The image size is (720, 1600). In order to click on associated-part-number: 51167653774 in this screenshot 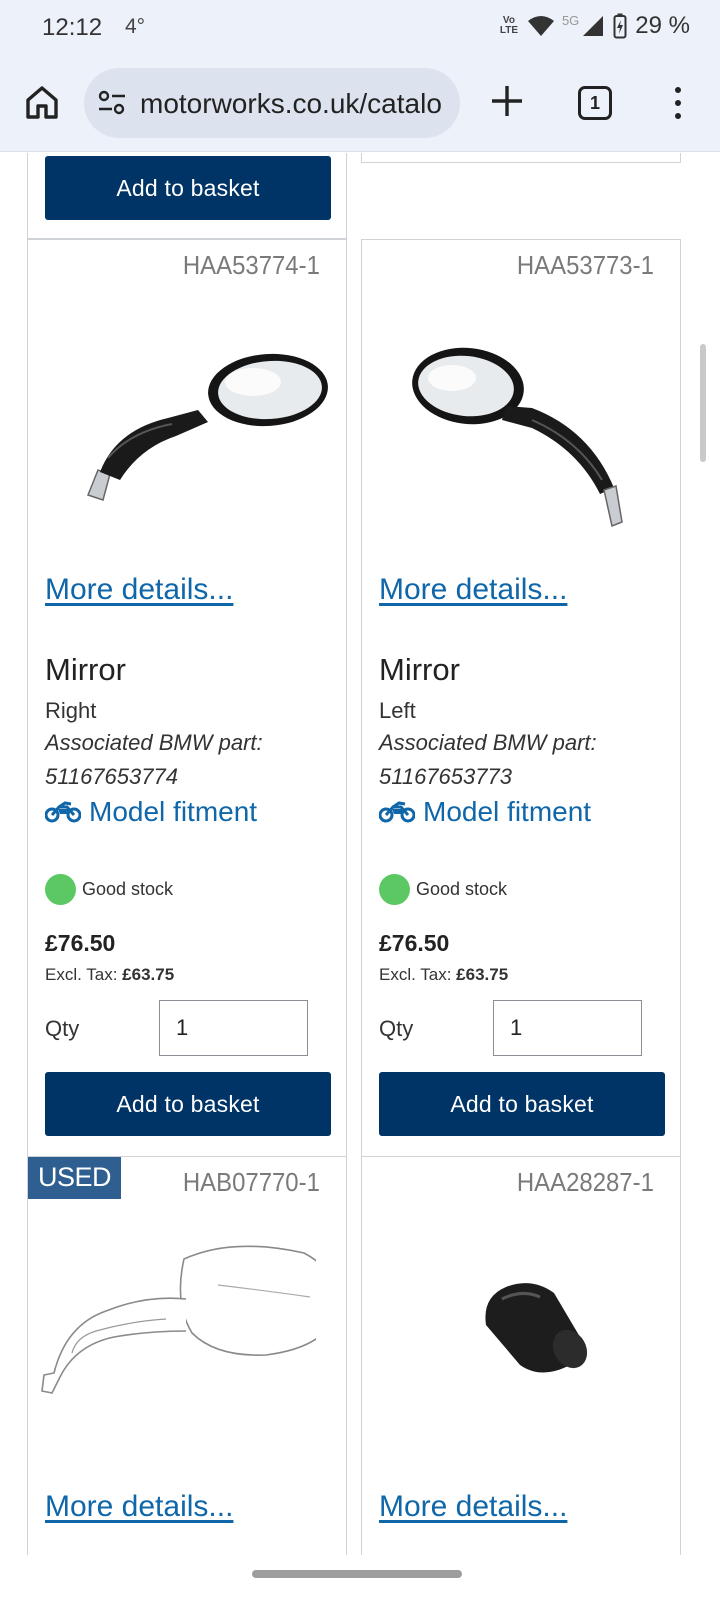, I will do `click(111, 776)`.